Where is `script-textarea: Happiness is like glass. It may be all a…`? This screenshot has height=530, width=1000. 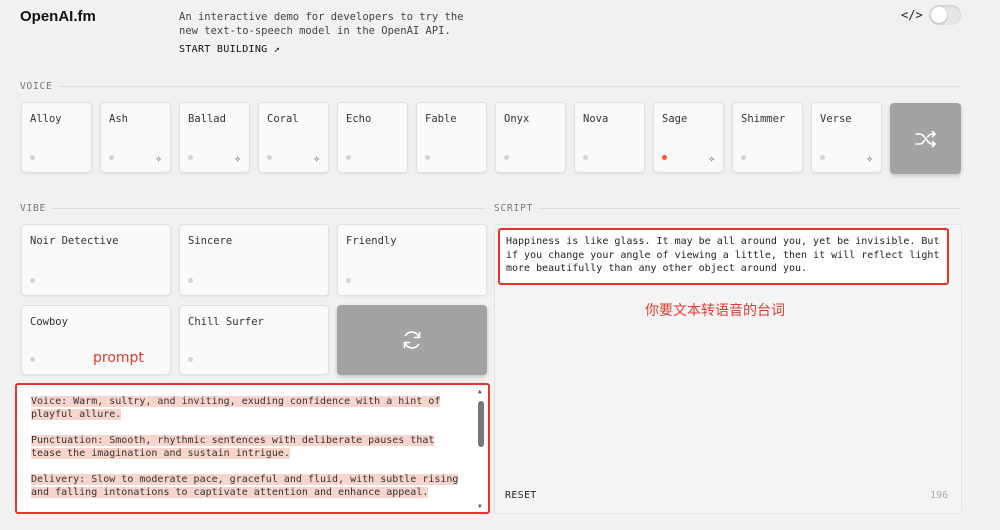
script-textarea: Happiness is like glass. It may be all a… is located at coordinates (723, 256).